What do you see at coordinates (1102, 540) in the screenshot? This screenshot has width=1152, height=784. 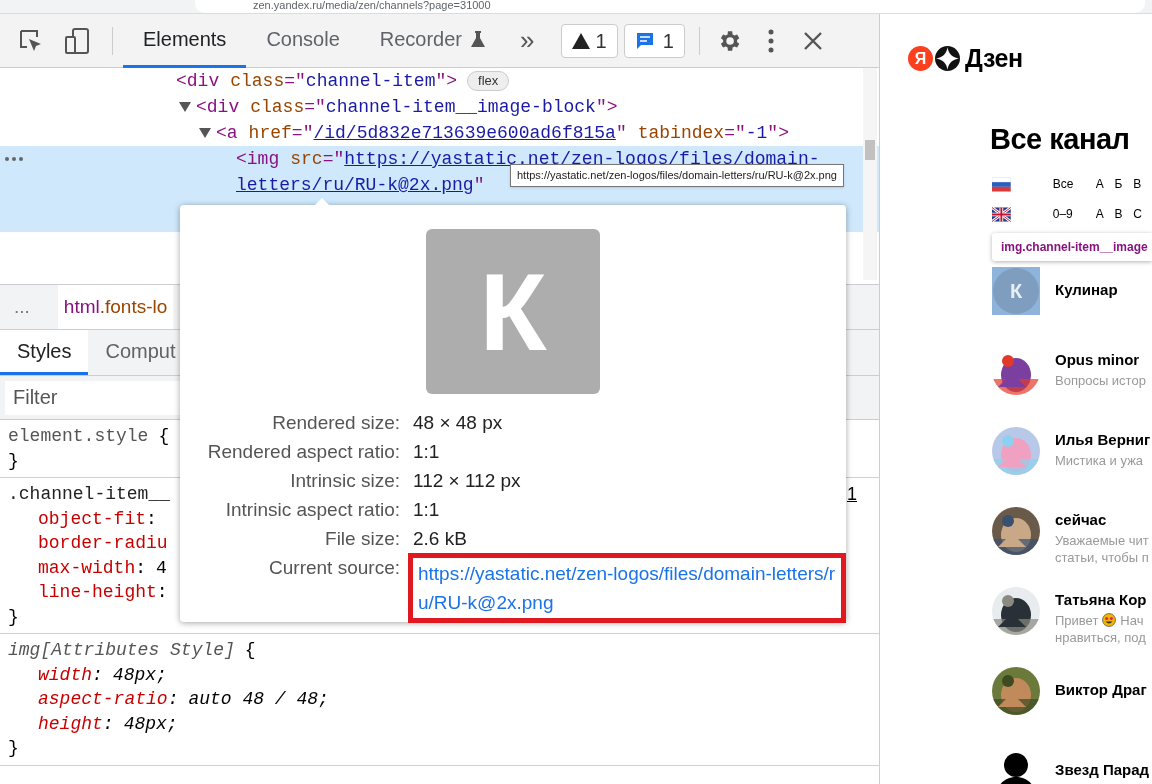 I see `channel-description: Уважаемые чит` at bounding box center [1102, 540].